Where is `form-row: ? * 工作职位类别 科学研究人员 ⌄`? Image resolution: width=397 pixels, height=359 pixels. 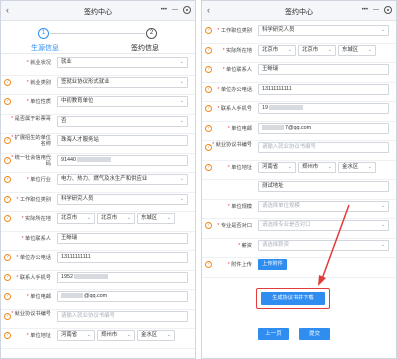 form-row: ? * 工作职位类别 科学研究人员 ⌄ is located at coordinates (299, 31).